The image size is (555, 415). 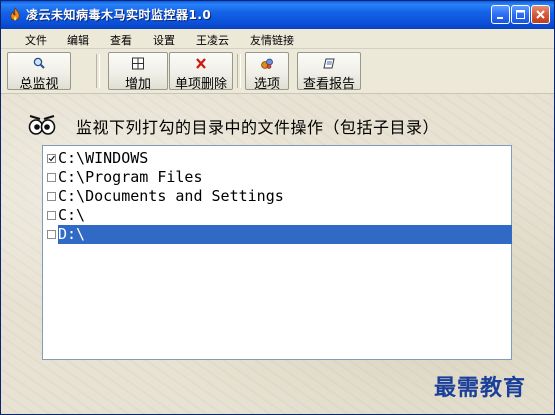 I want to click on directory-path: C:\Program Files, so click(x=130, y=177).